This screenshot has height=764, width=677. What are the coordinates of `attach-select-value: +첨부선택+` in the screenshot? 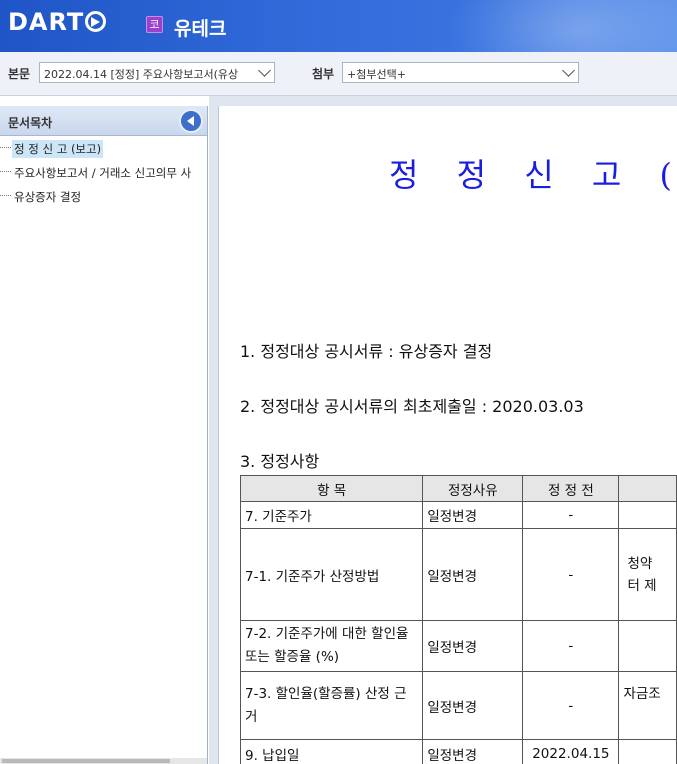 It's located at (376, 74).